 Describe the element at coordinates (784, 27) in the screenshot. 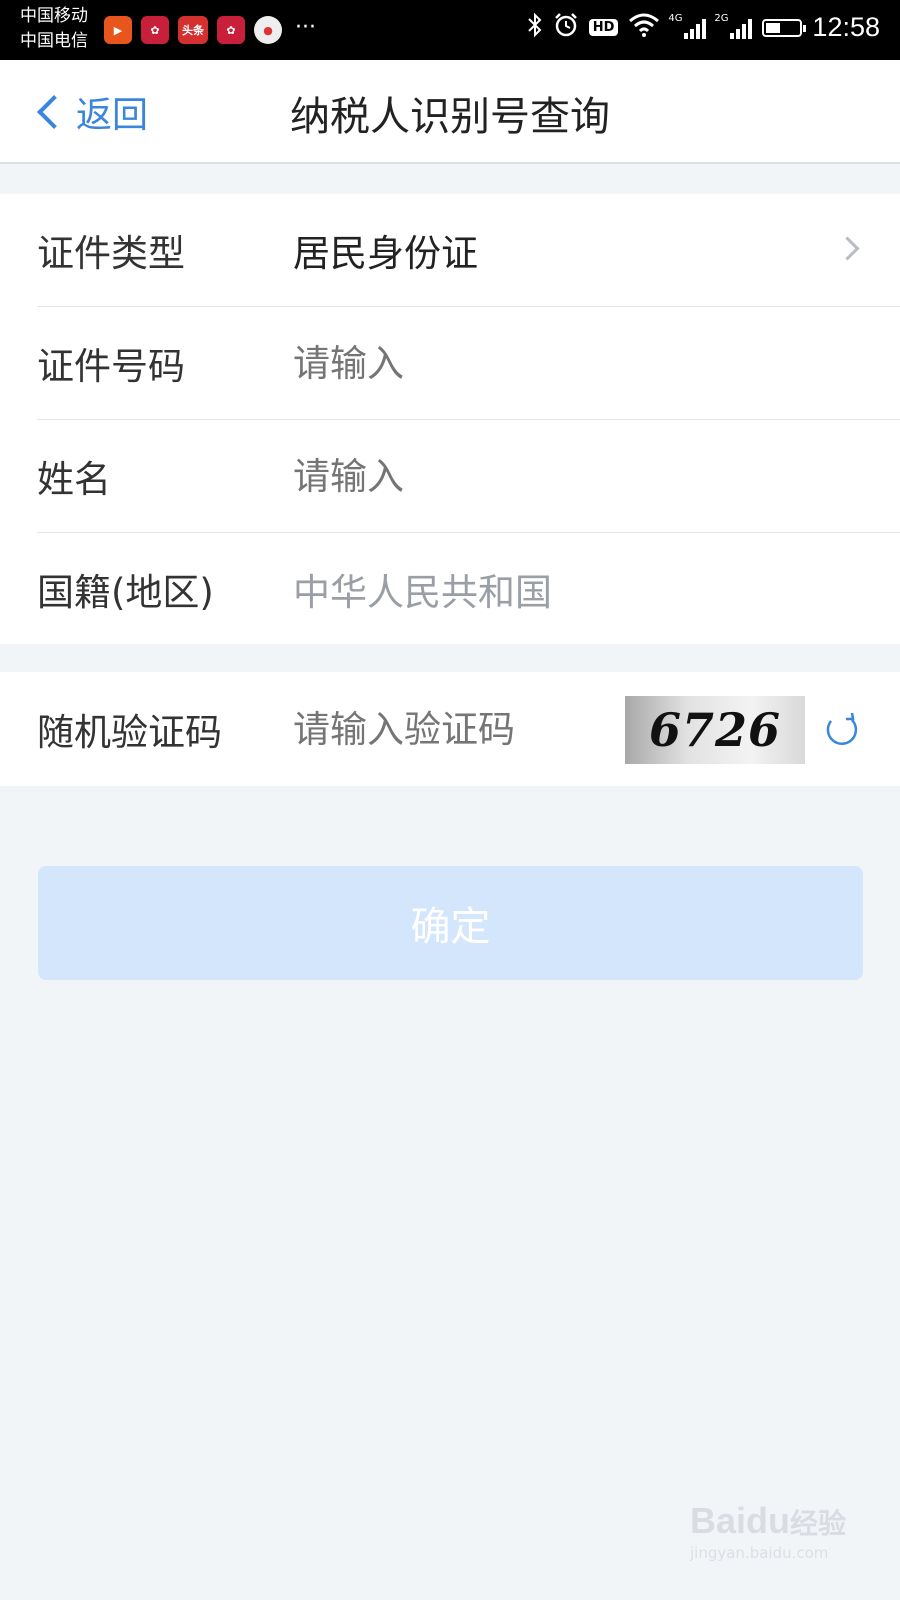

I see `battery-icon` at that location.